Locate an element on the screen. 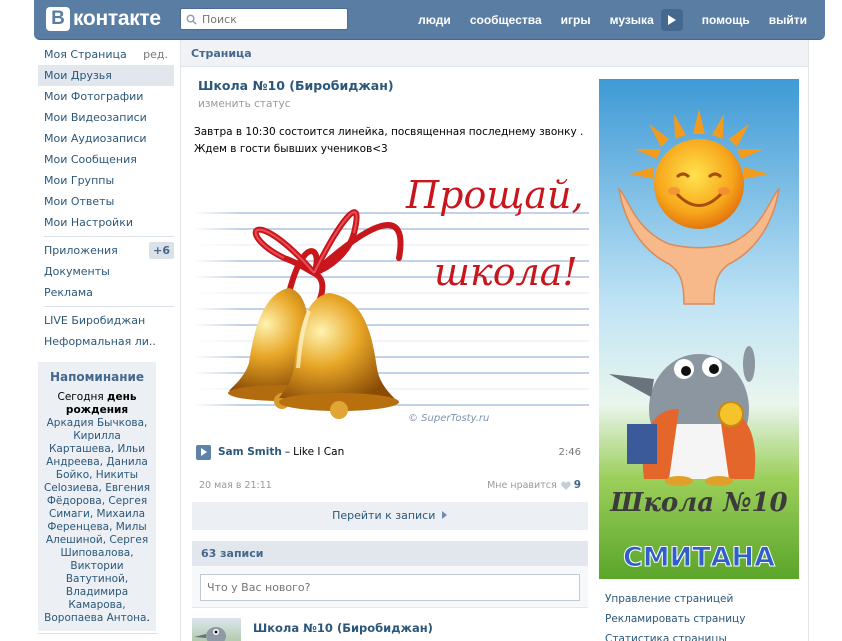  new-post-input is located at coordinates (390, 587).